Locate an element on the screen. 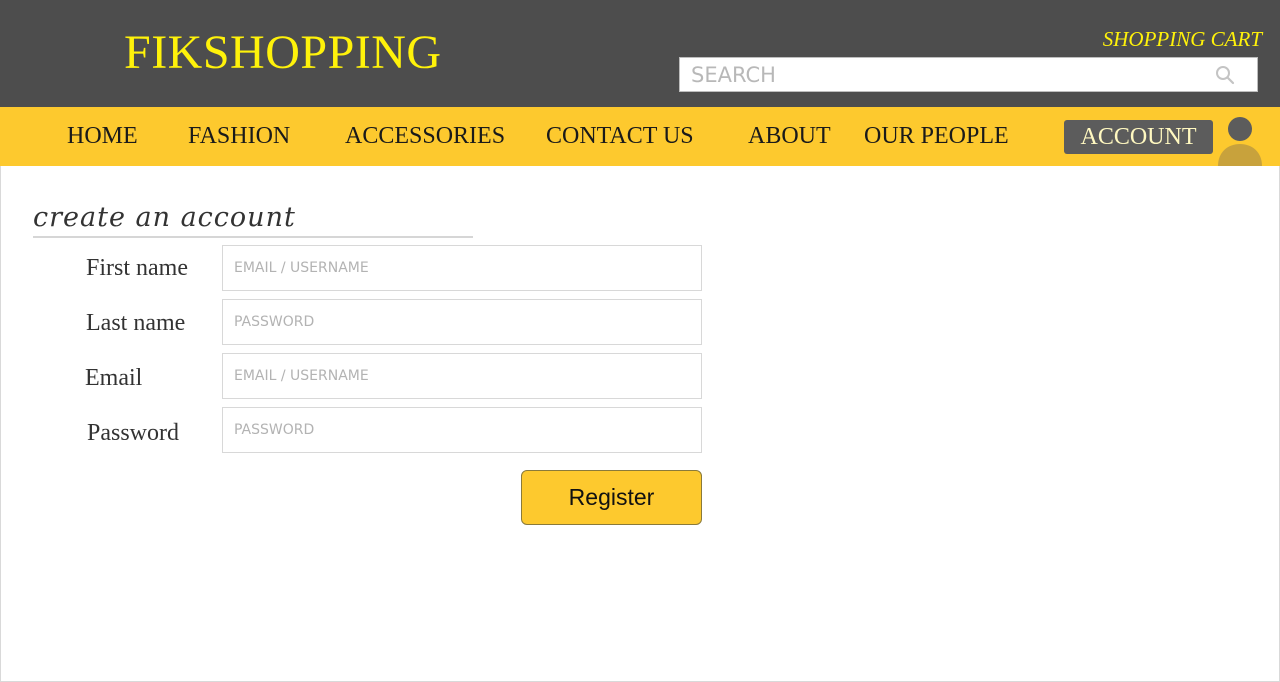 The height and width of the screenshot is (682, 1280). site-logo: FIKSHOPPING is located at coordinates (283, 53).